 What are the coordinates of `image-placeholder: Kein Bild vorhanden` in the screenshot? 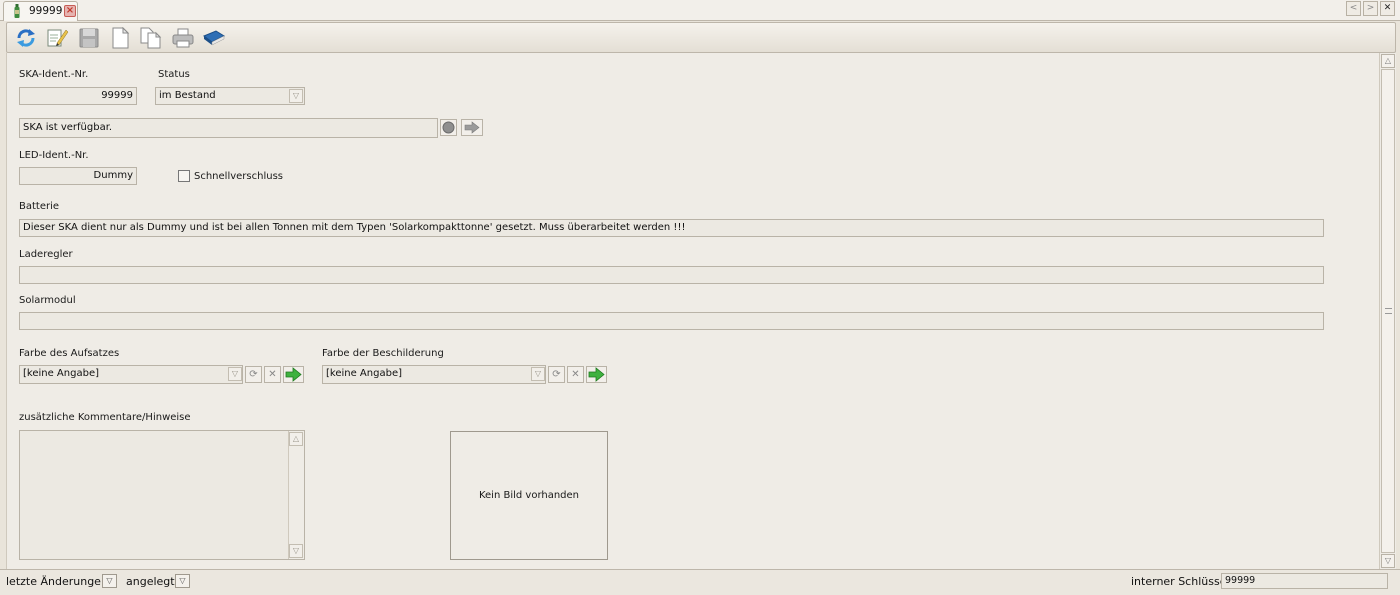 It's located at (529, 495).